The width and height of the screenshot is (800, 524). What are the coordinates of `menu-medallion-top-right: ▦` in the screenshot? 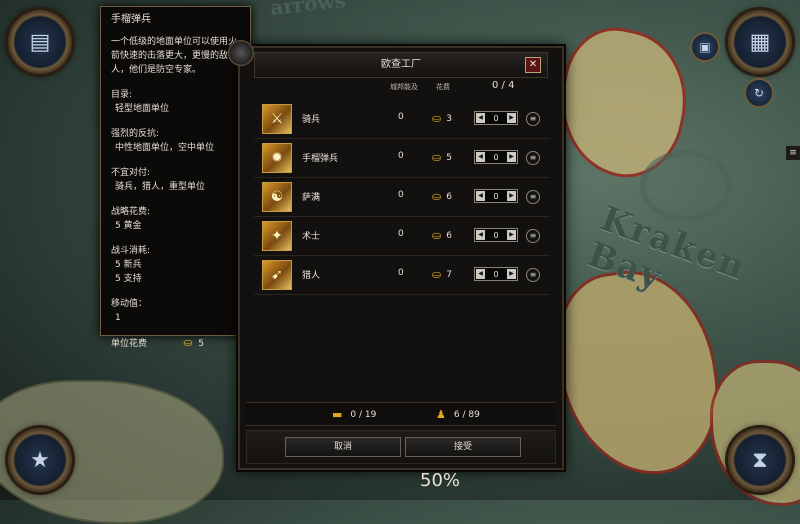 It's located at (760, 42).